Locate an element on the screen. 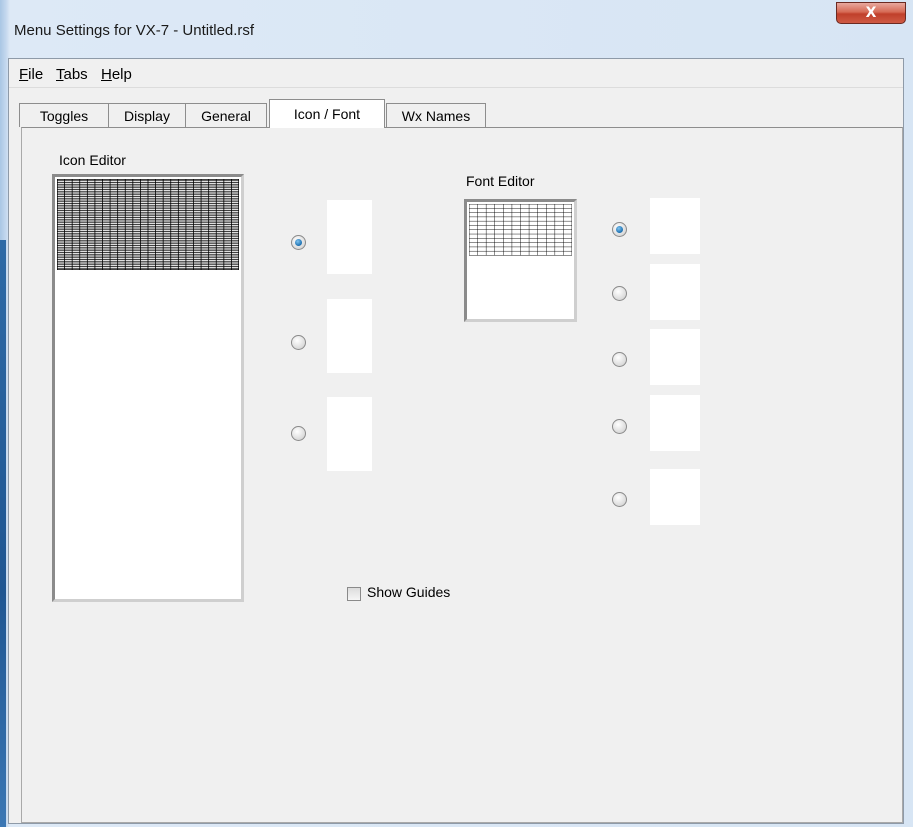  icon-editor-grid is located at coordinates (148, 388).